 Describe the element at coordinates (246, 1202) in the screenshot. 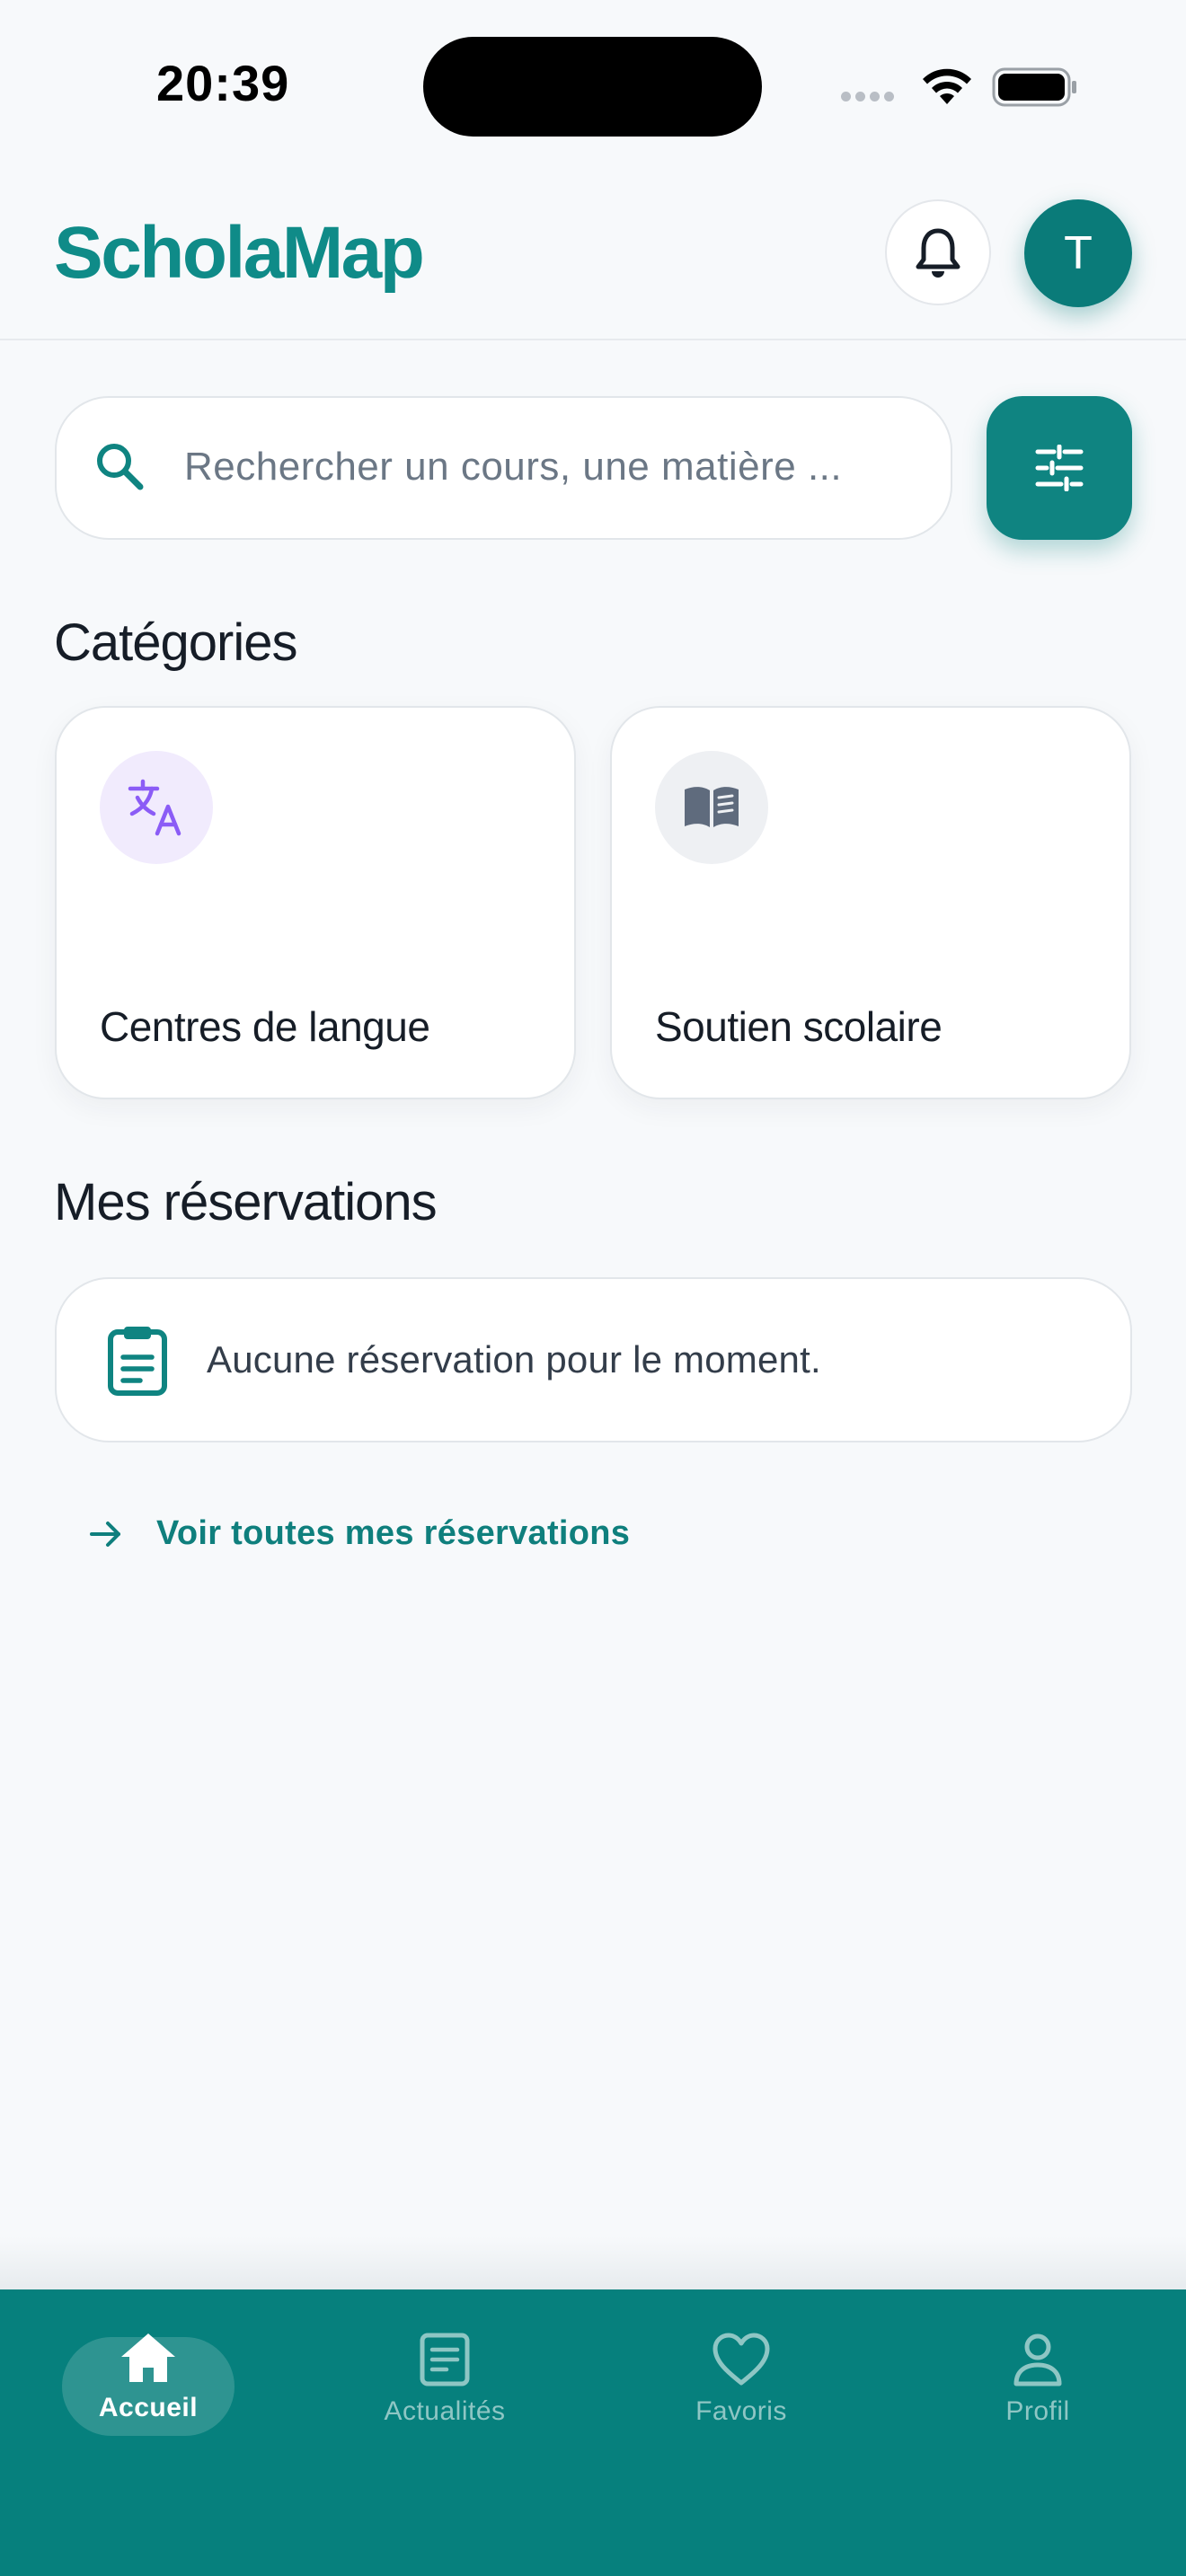

I see `reservations-title: Mes réservations` at that location.